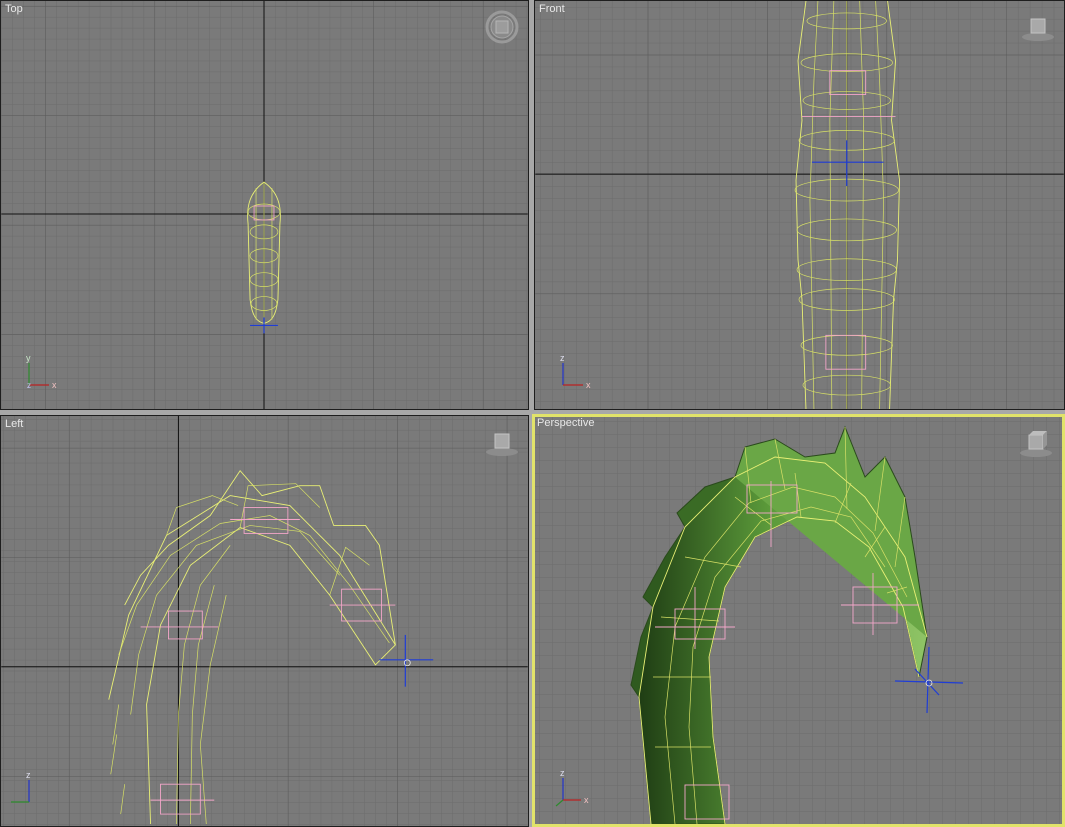 The width and height of the screenshot is (1065, 827). Describe the element at coordinates (41, 371) in the screenshot. I see `axis-tripod-icon: y x z` at that location.